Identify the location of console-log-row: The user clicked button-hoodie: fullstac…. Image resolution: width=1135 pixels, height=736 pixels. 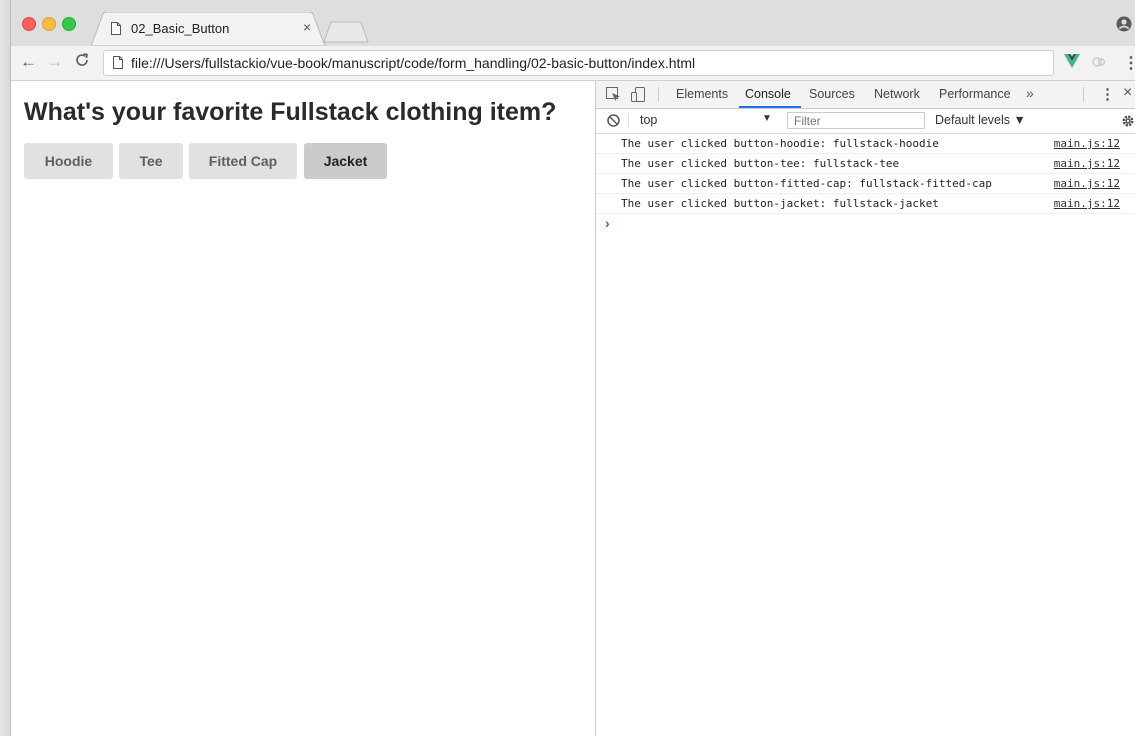
(865, 144).